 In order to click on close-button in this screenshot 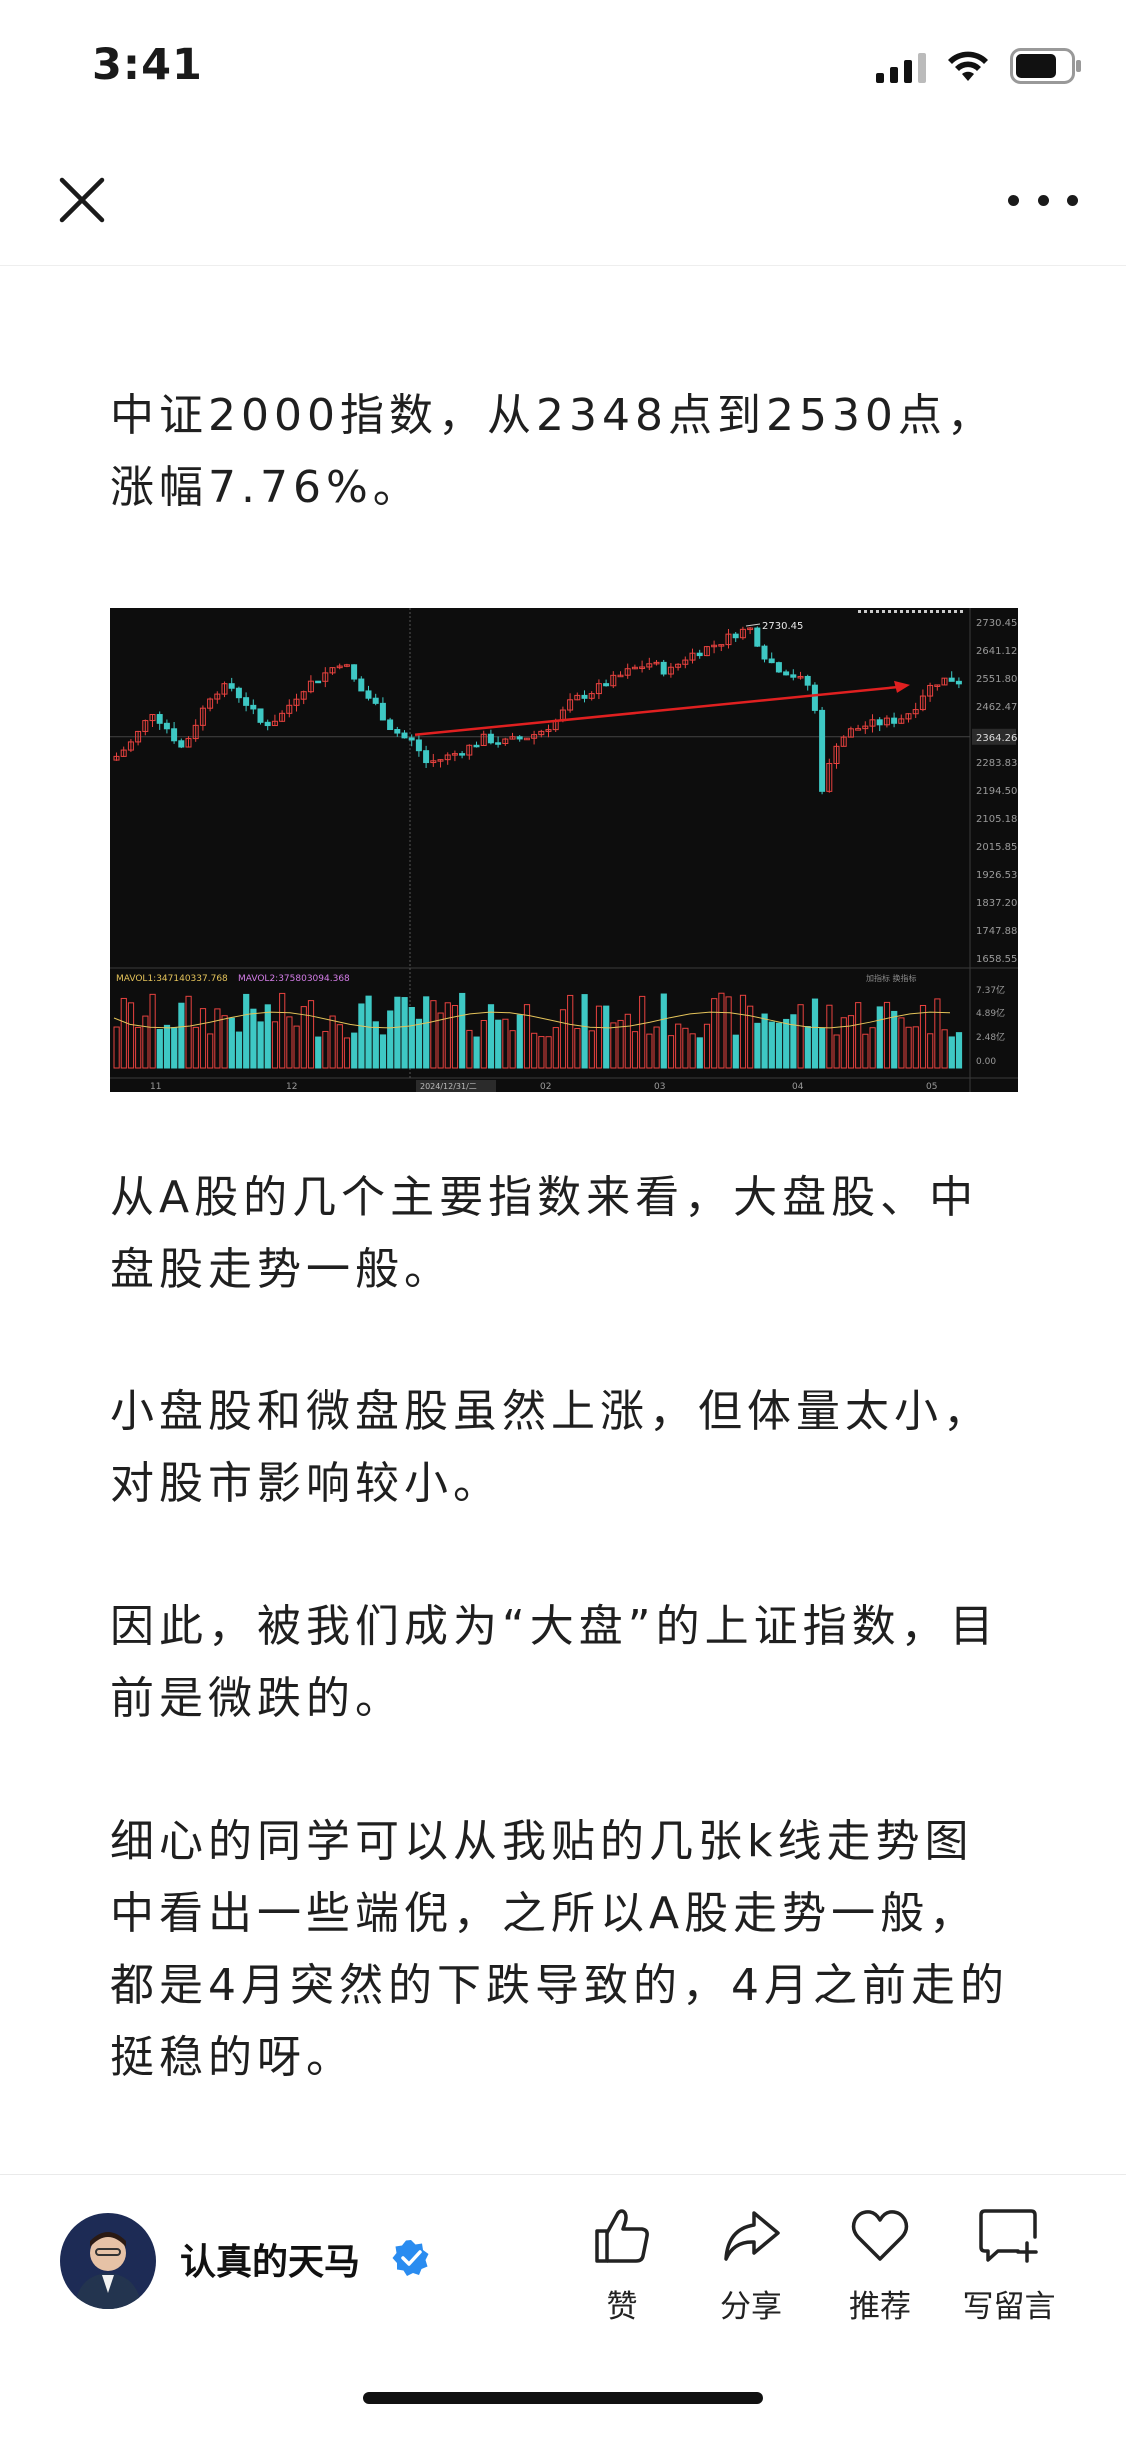, I will do `click(82, 200)`.